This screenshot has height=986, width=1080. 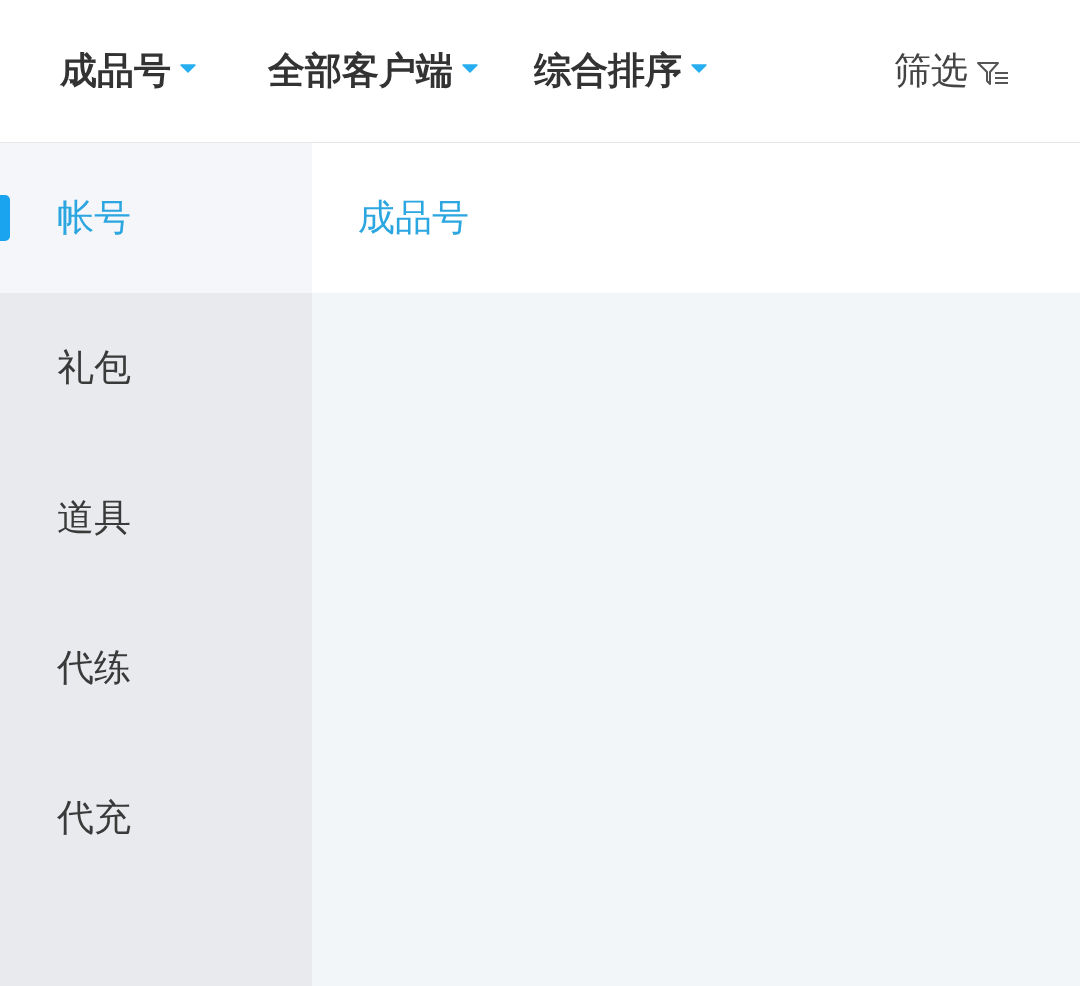 What do you see at coordinates (993, 73) in the screenshot?
I see `filter-icon` at bounding box center [993, 73].